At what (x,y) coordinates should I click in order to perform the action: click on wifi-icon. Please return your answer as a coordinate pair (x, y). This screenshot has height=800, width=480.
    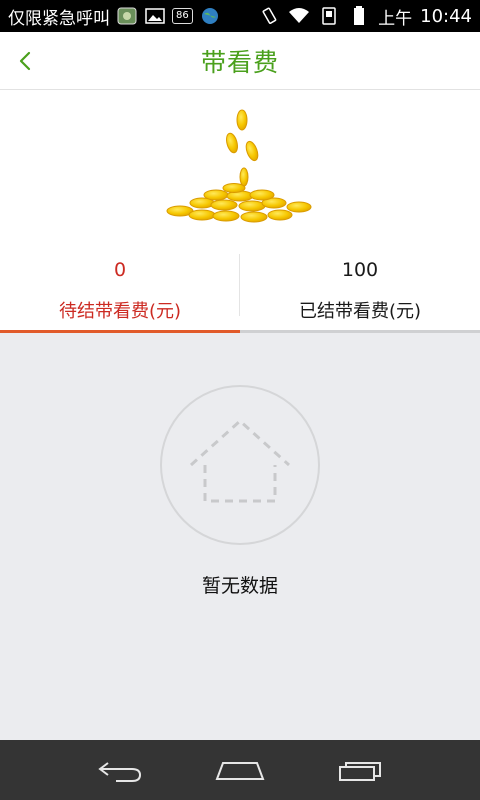
    Looking at the image, I should click on (299, 16).